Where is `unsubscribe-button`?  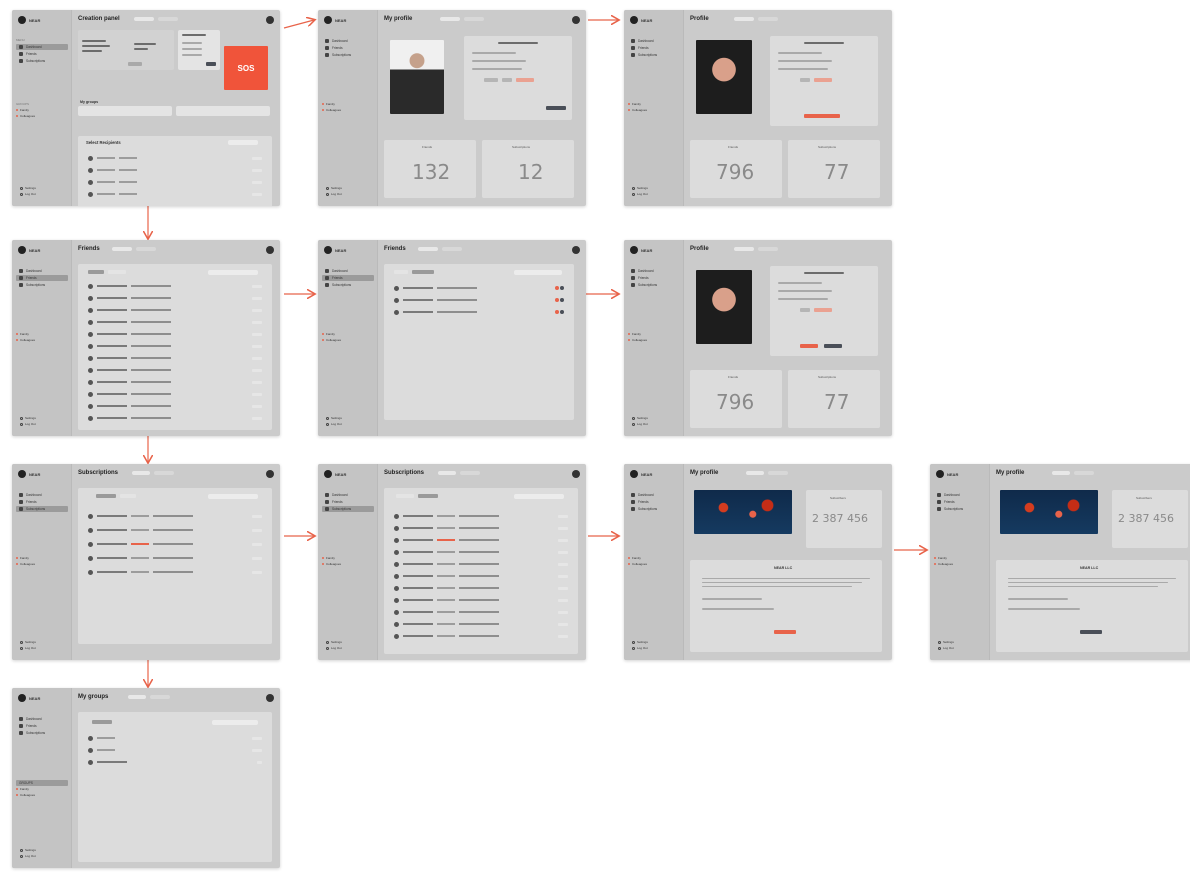
unsubscribe-button is located at coordinates (1091, 632).